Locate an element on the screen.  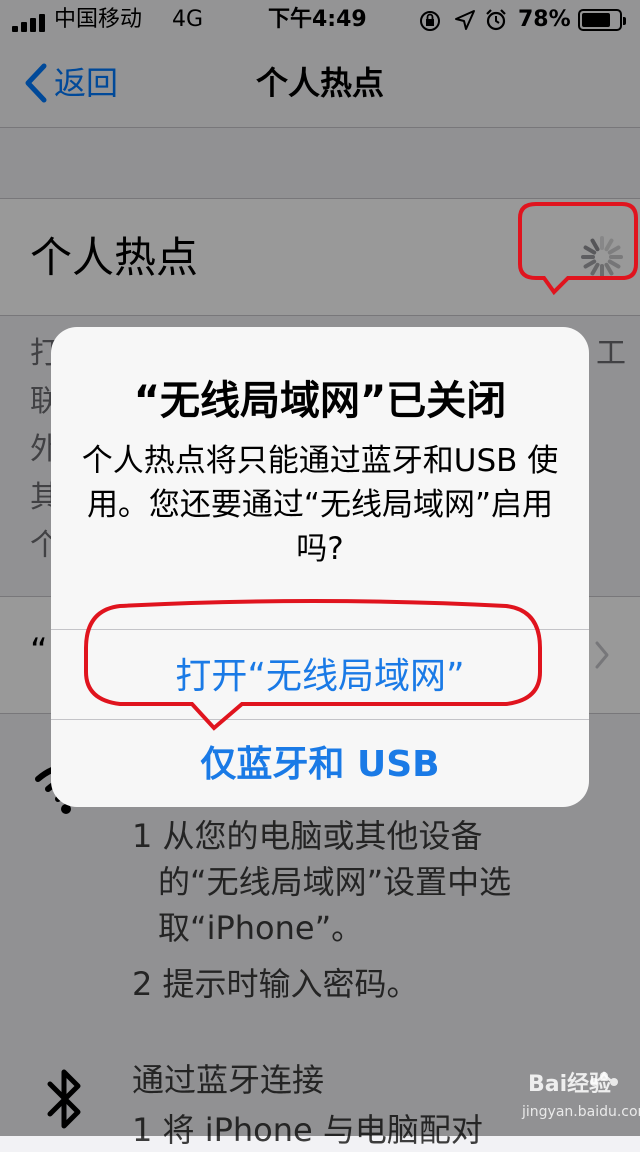
watermark-brand: Bai经验 is located at coordinates (569, 1082).